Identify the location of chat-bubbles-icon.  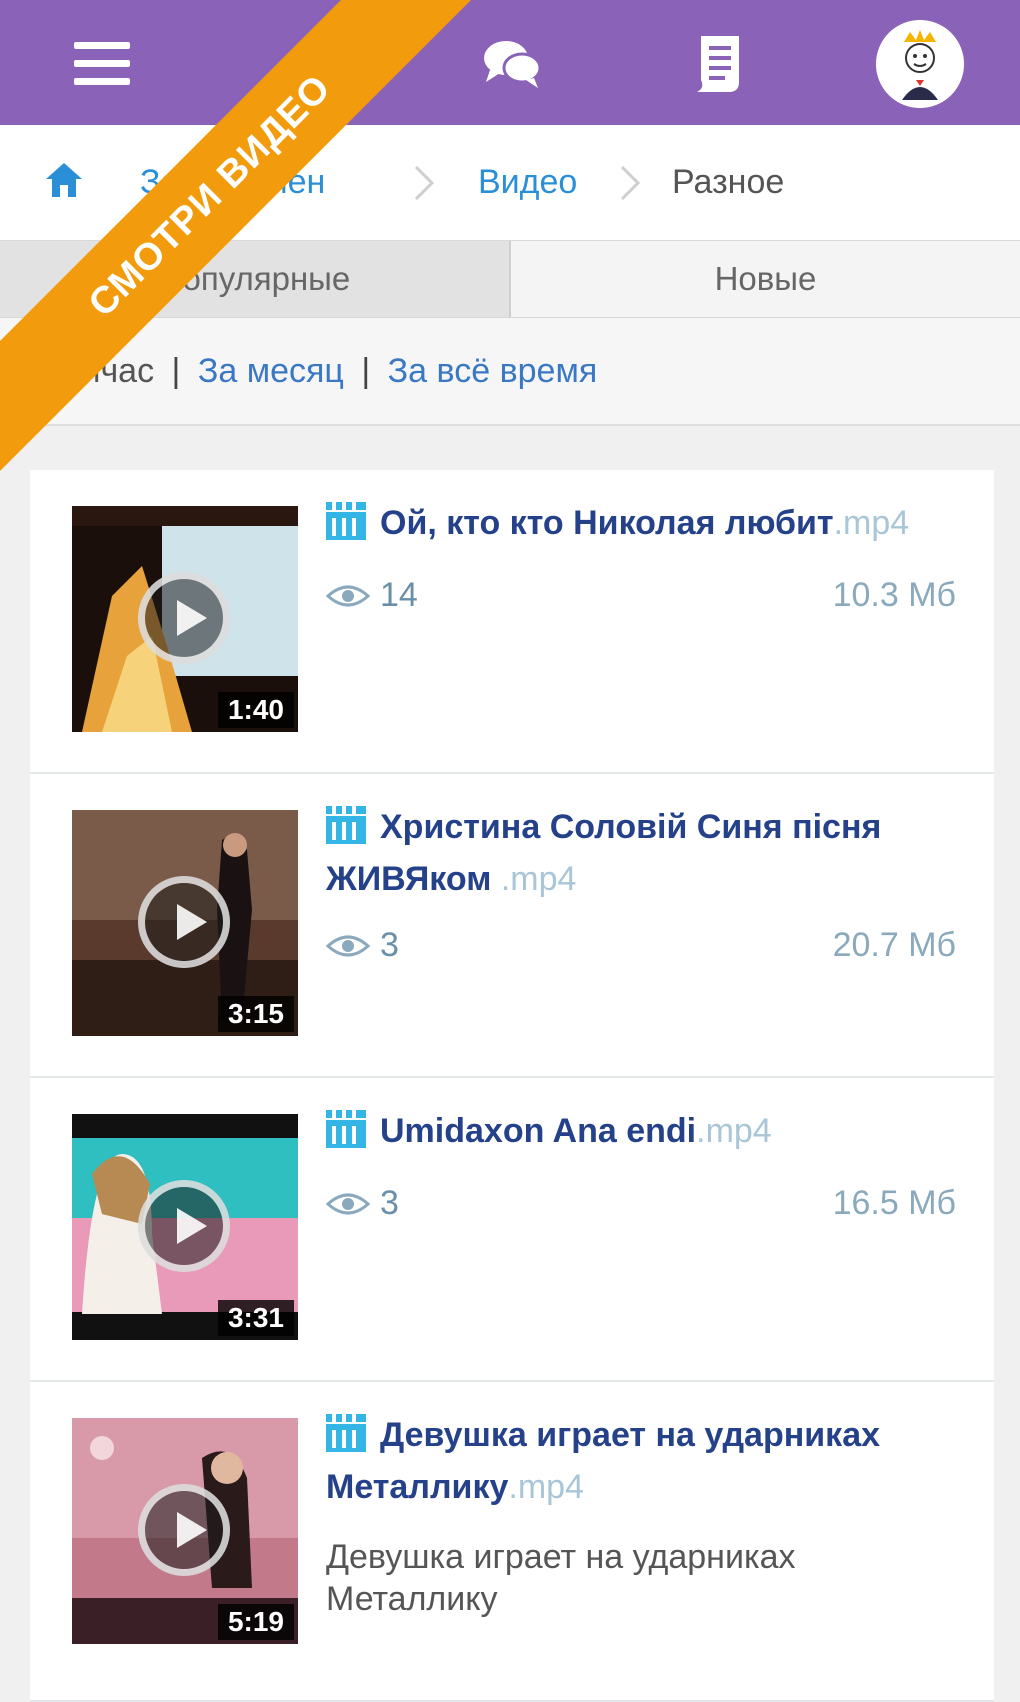
(512, 64).